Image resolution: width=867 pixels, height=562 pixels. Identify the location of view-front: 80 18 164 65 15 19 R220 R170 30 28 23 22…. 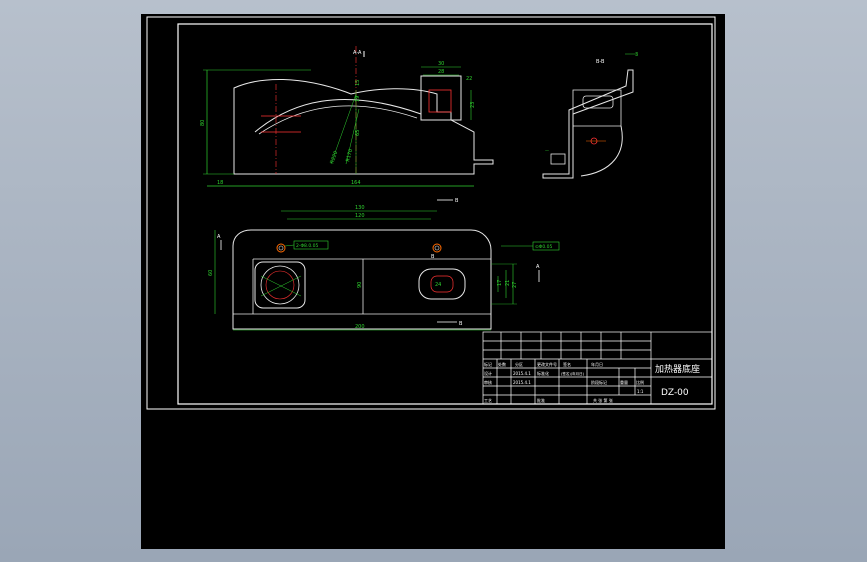
(347, 116).